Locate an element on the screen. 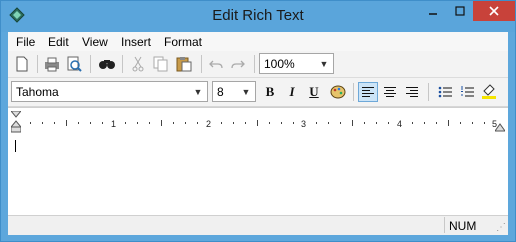  align-center-icon is located at coordinates (390, 92).